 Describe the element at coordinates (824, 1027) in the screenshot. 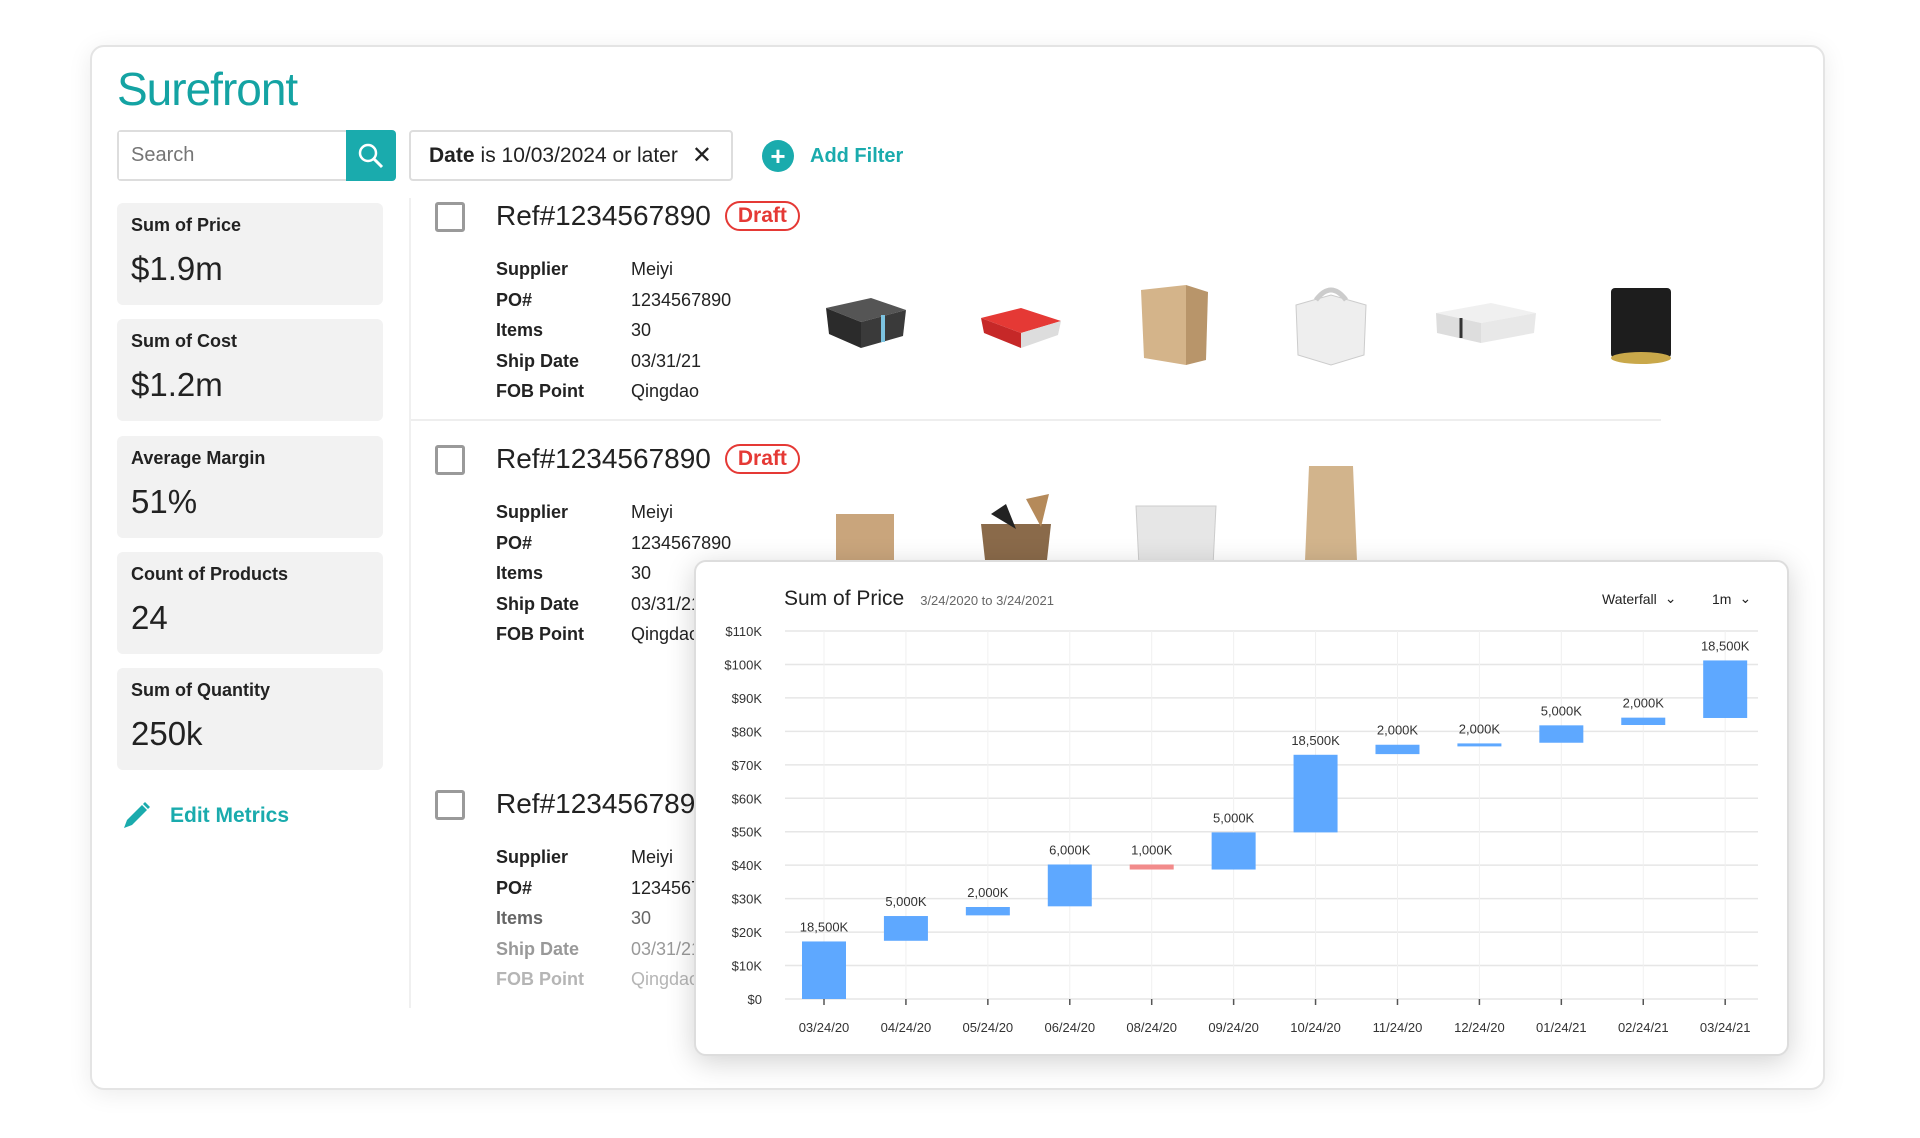

I see `x-tick-label: 03/24/20` at that location.